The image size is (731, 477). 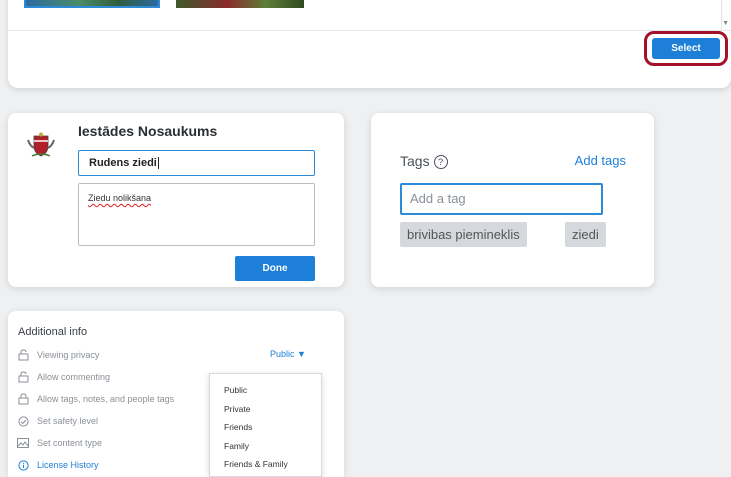 What do you see at coordinates (74, 377) in the screenshot?
I see `row-label: Allow commenting` at bounding box center [74, 377].